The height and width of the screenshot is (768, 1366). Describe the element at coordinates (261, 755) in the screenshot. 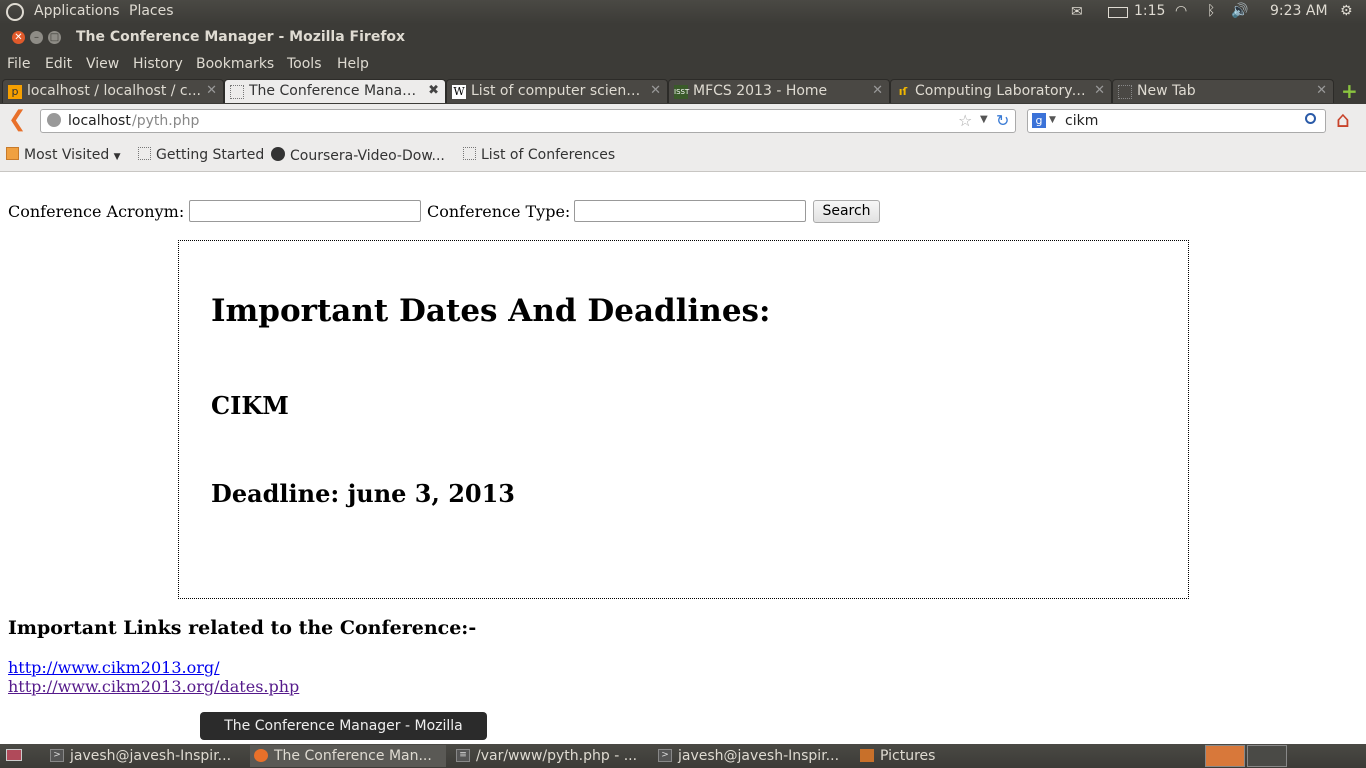

I see `firefox-icon` at that location.